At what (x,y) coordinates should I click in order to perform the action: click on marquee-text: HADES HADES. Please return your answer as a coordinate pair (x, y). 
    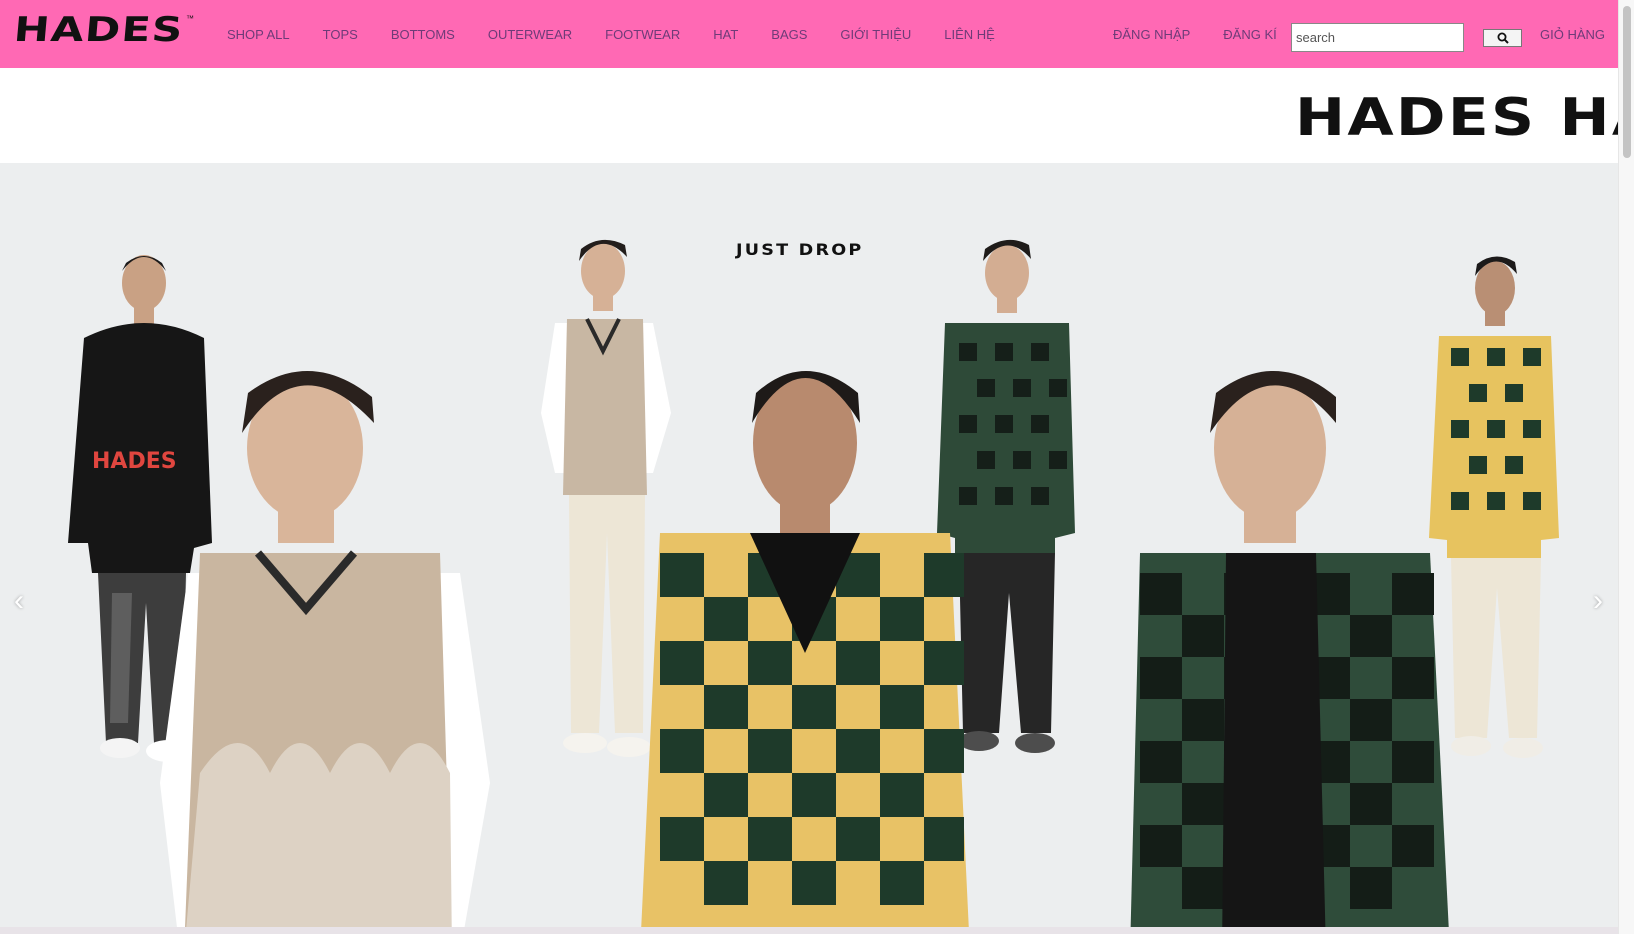
    Looking at the image, I should click on (1456, 118).